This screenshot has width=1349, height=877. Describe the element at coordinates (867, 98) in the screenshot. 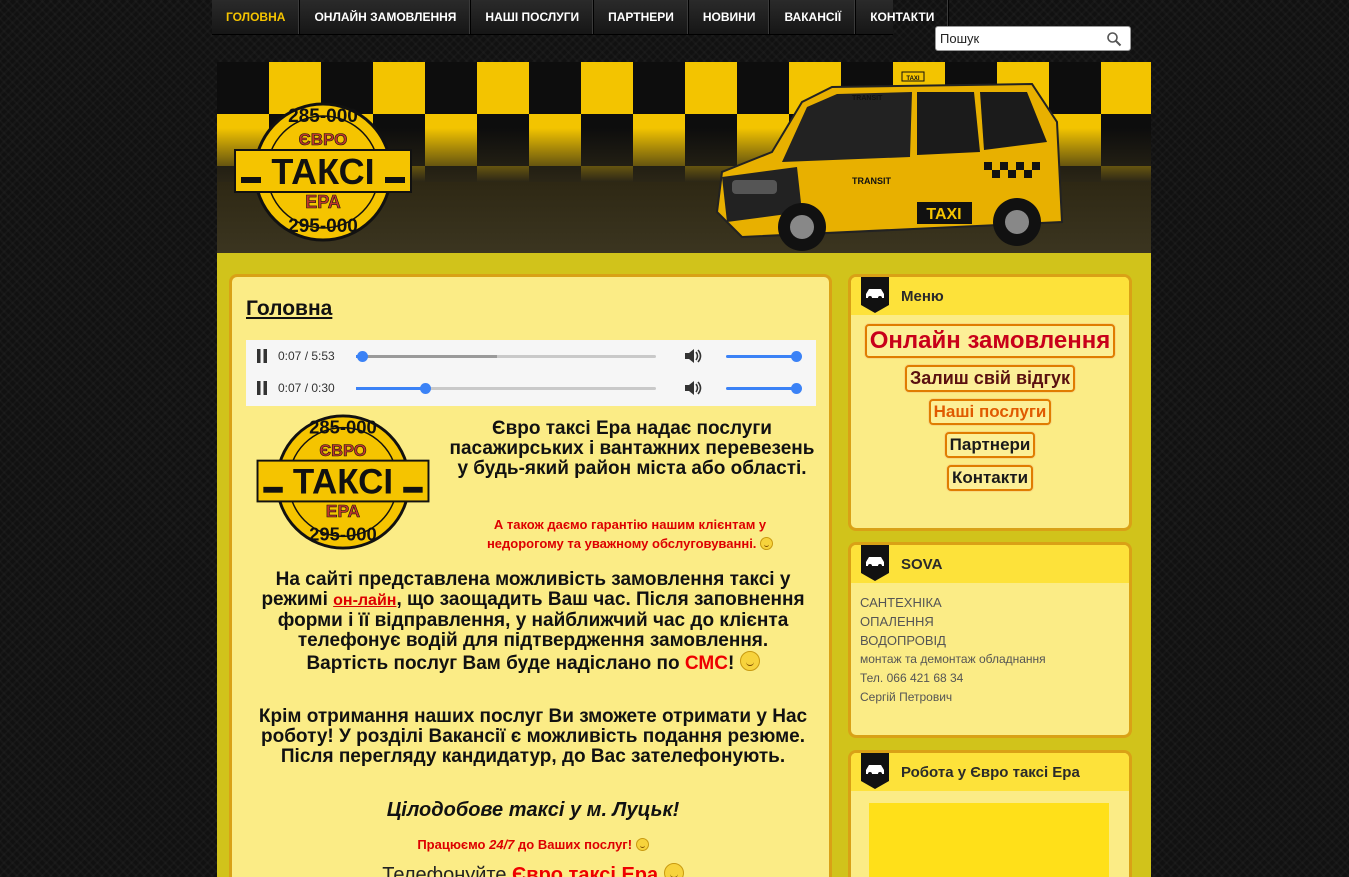

I see `van-roof-label: TRANSIT` at that location.